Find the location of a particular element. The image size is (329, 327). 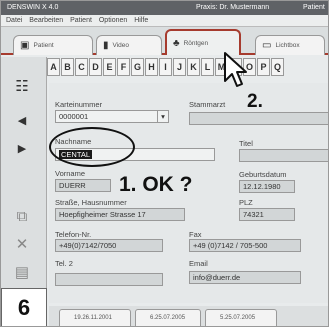

menu-hilfe: Hilfe is located at coordinates (141, 20).